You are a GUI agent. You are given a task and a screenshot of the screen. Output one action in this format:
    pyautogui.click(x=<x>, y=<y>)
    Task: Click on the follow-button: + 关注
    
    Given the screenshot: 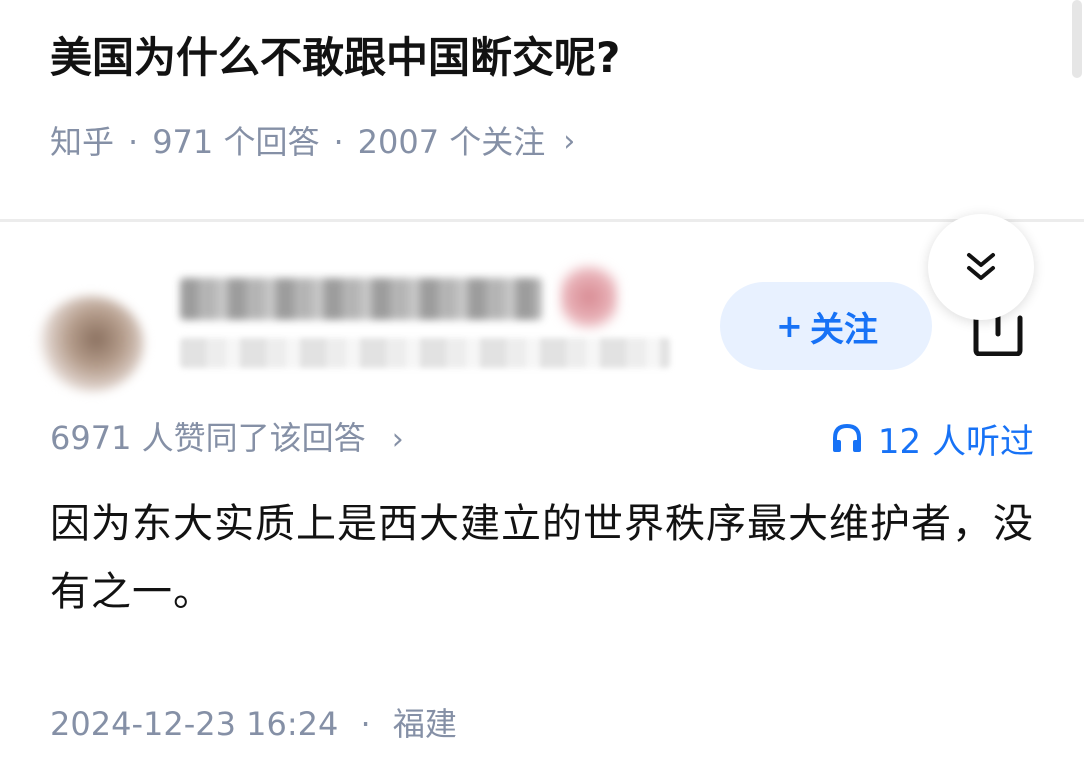 What is the action you would take?
    pyautogui.click(x=826, y=326)
    